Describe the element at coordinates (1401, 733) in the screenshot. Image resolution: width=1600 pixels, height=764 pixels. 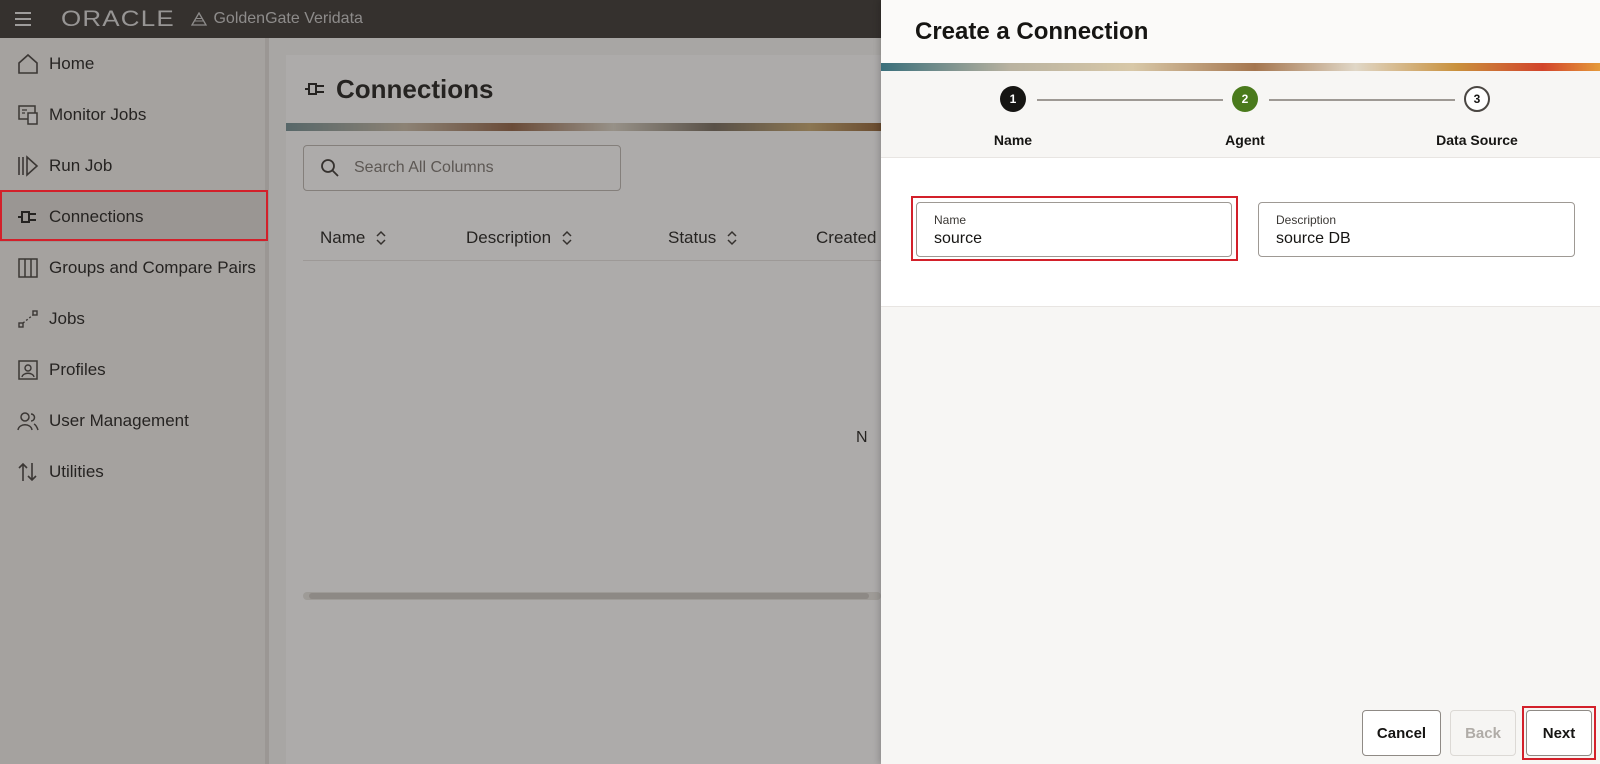
I see `cancel-button: Cancel` at that location.